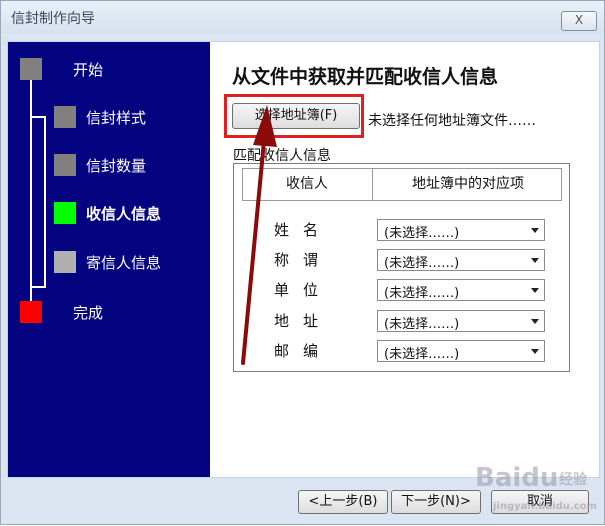 The image size is (605, 526). I want to click on baidu-watermark: Baidu 经验 jingyan.baidu.com, so click(532, 490).